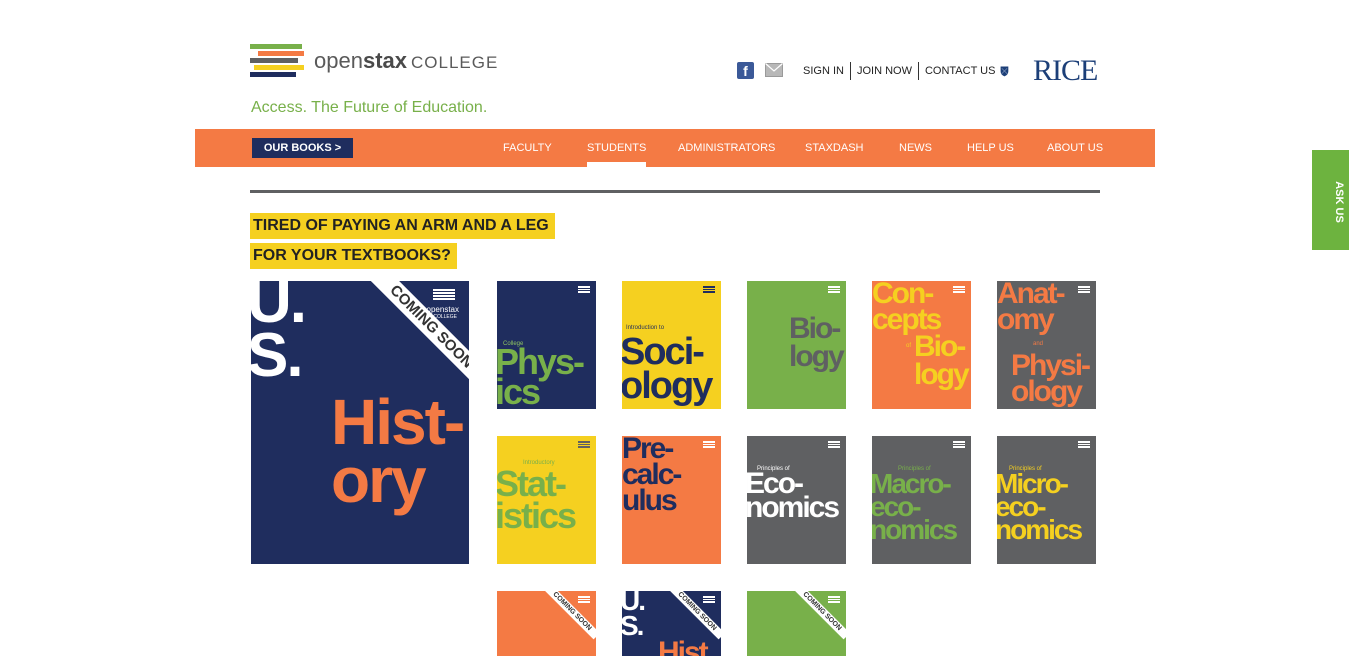 This screenshot has width=1349, height=656. What do you see at coordinates (1015, 71) in the screenshot?
I see `rice-shield-icon` at bounding box center [1015, 71].